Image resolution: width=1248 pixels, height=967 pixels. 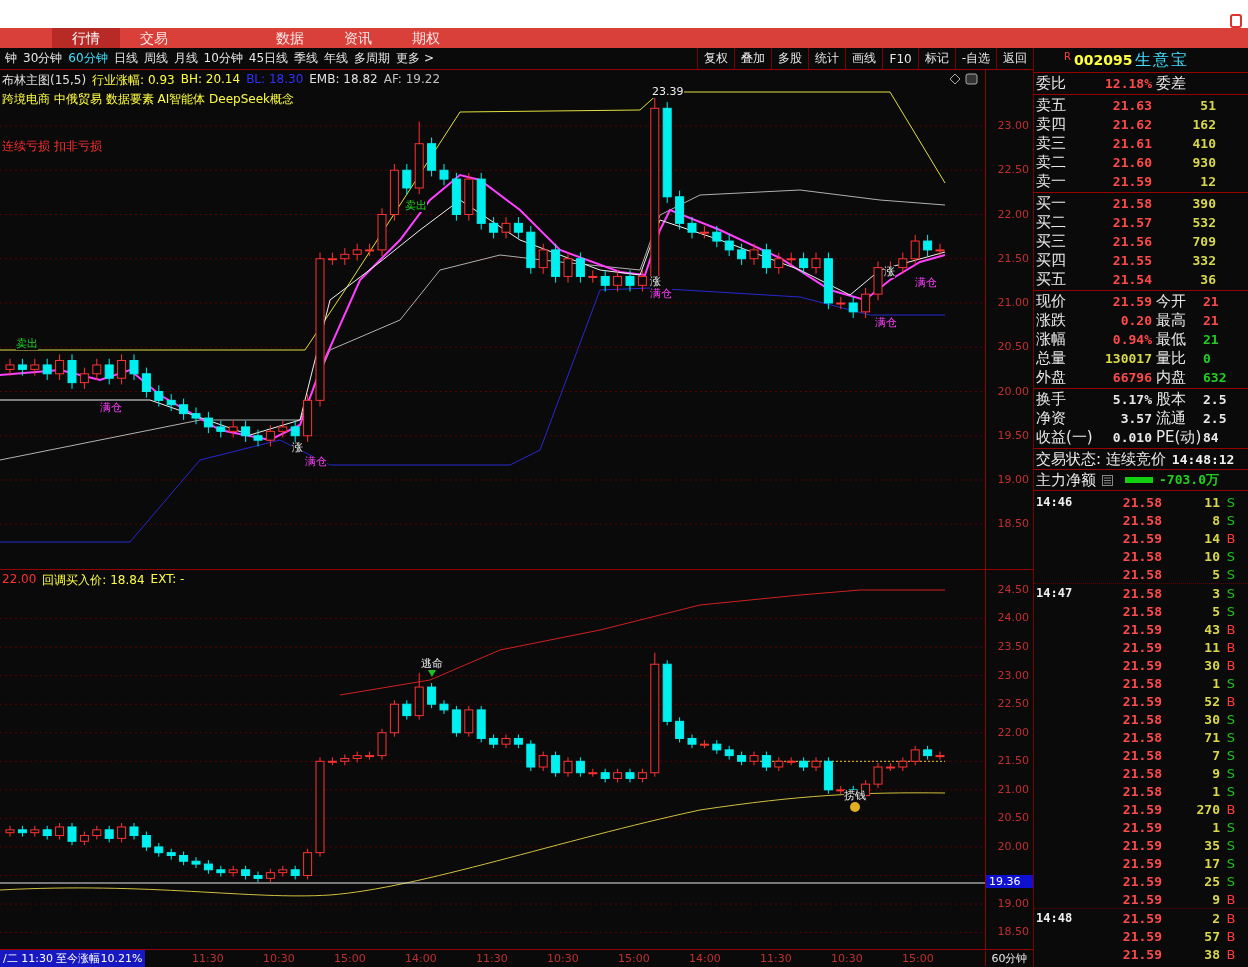 I want to click on price-tick: 20.50, so click(x=1013, y=347).